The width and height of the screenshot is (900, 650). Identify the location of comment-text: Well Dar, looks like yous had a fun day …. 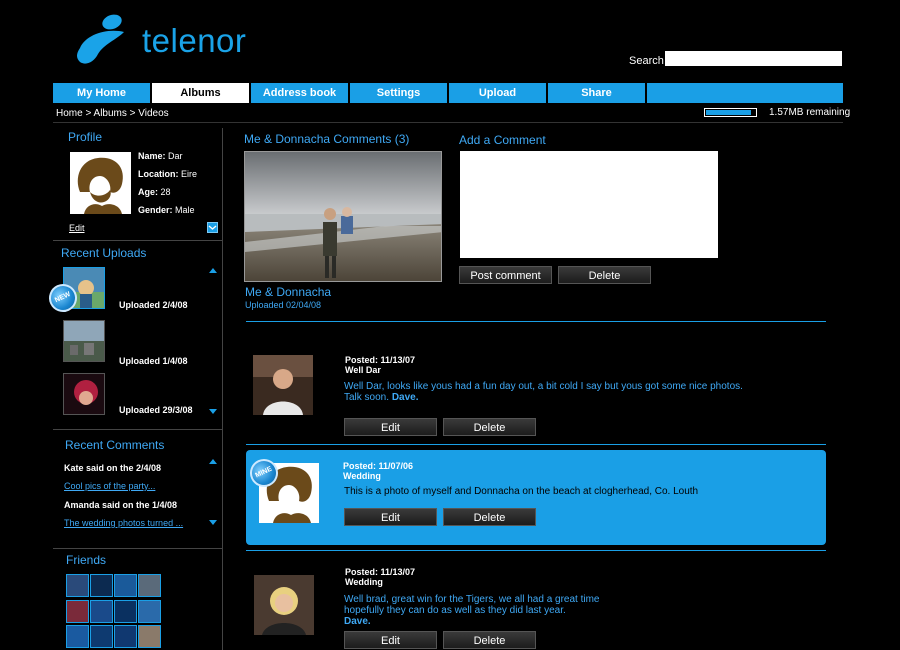
(549, 392).